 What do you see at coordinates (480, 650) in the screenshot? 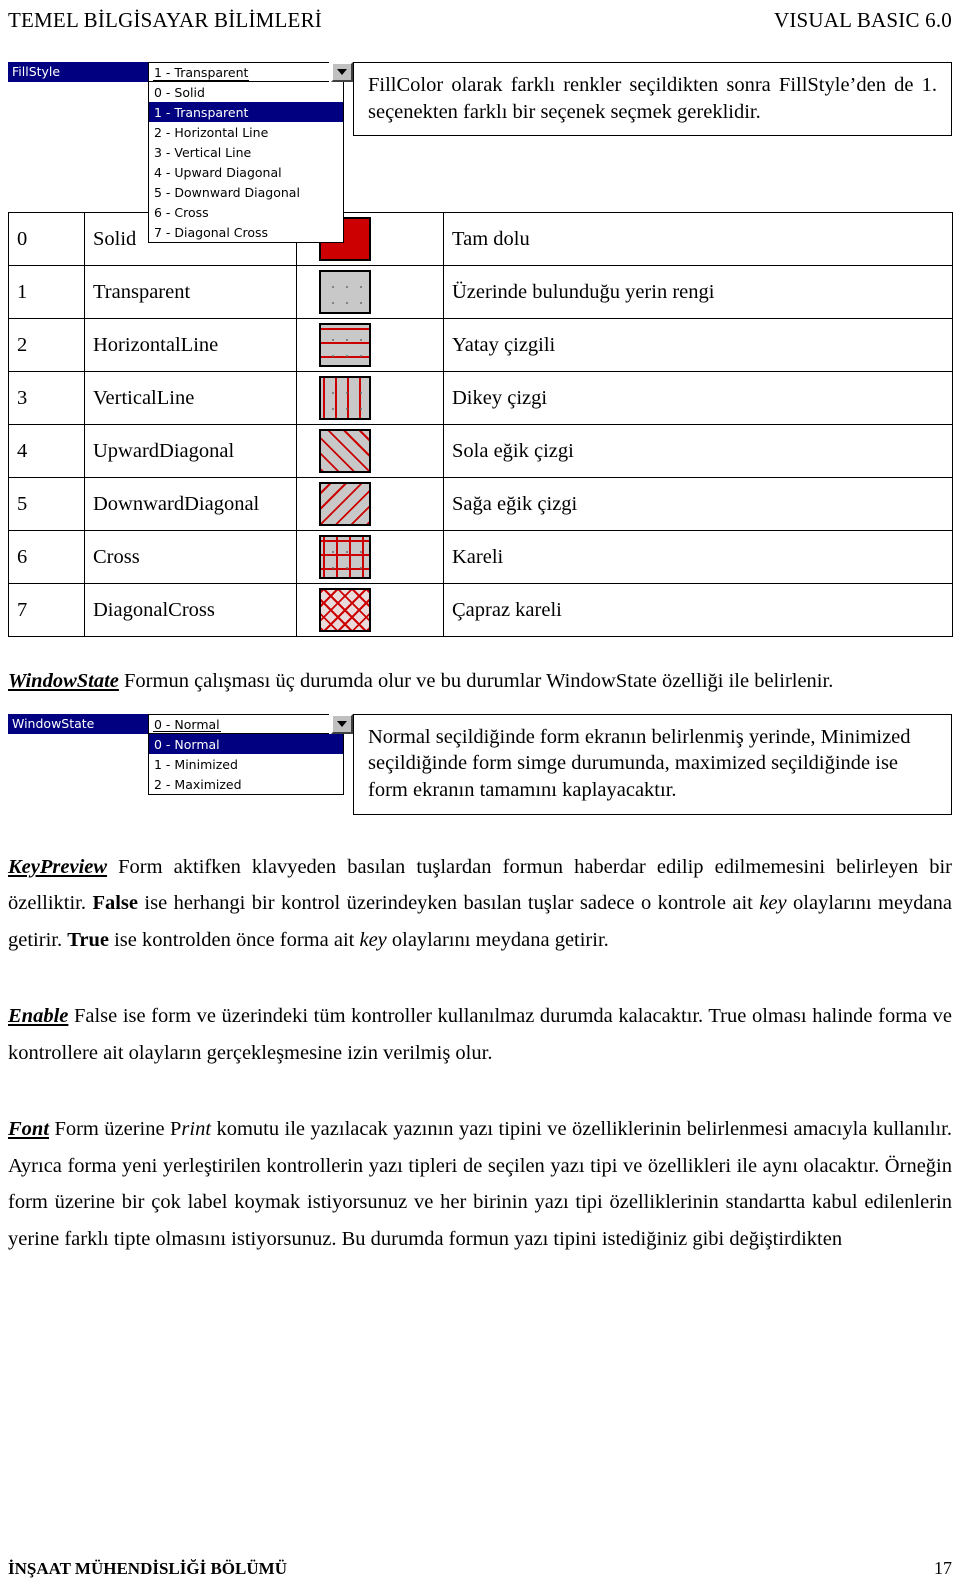
I see `spacer-after-table` at bounding box center [480, 650].